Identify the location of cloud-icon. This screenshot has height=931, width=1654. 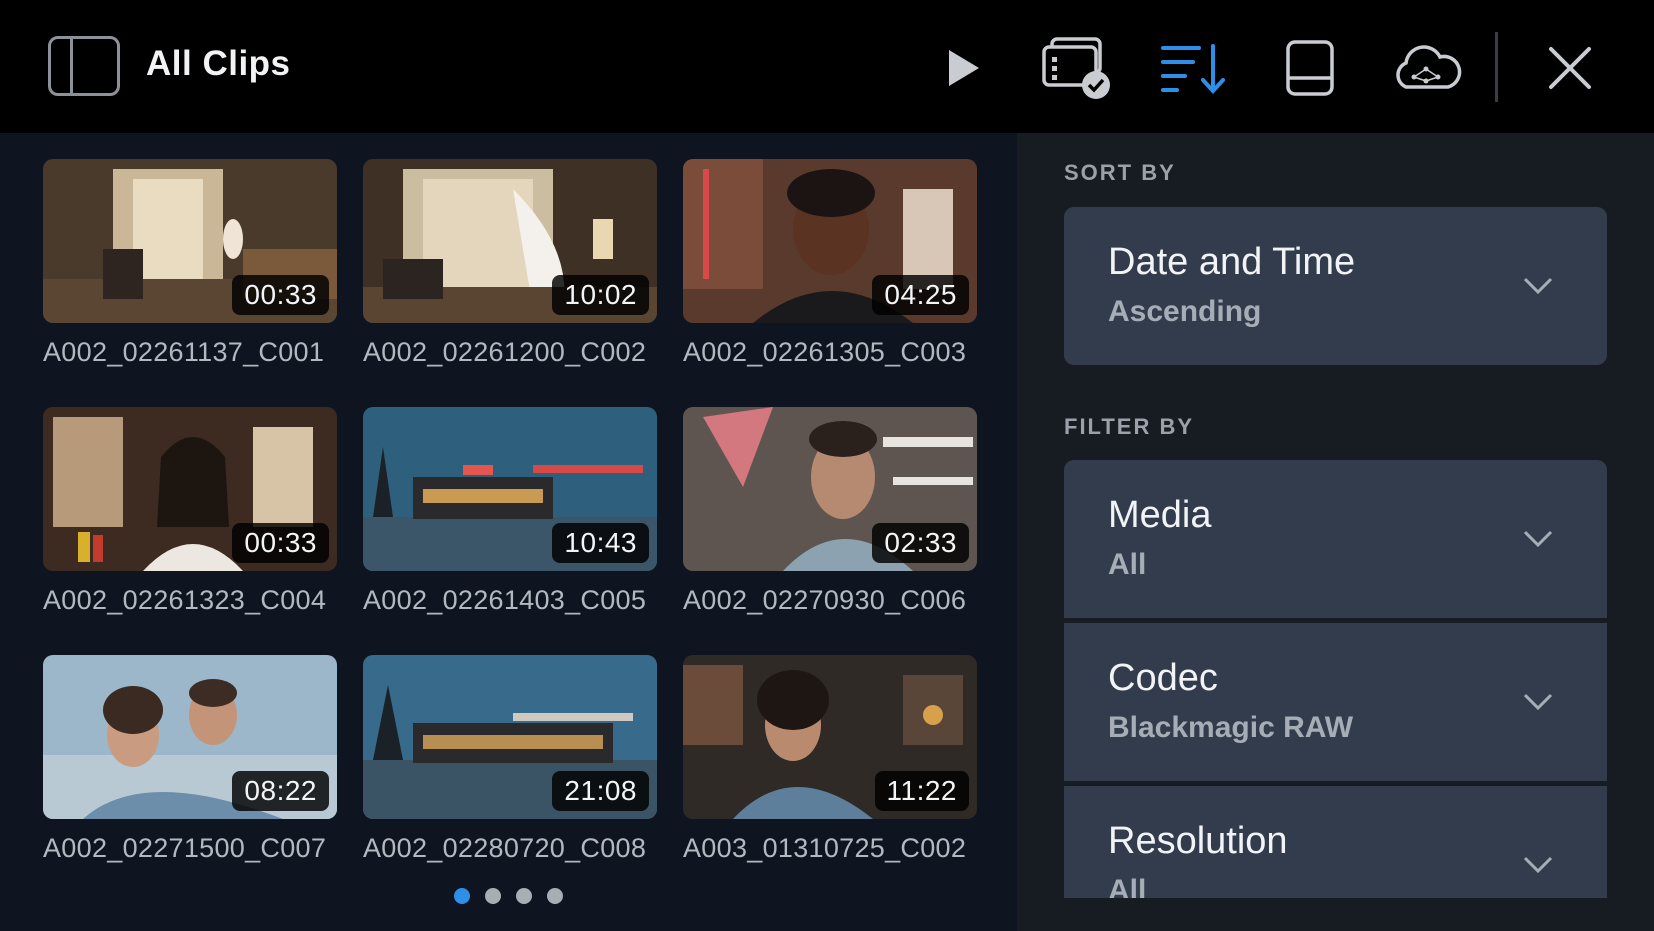
(1426, 68).